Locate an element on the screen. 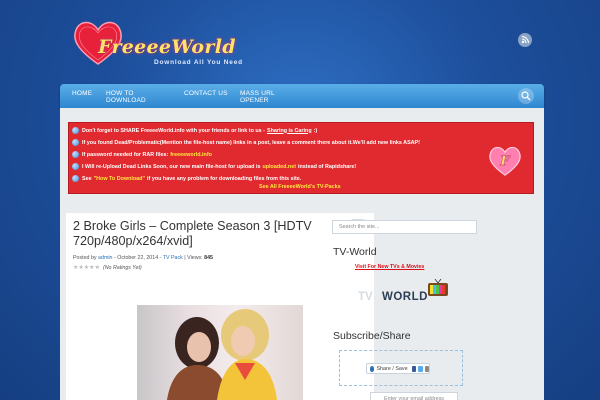  tv-world-title: TV-World is located at coordinates (355, 252).